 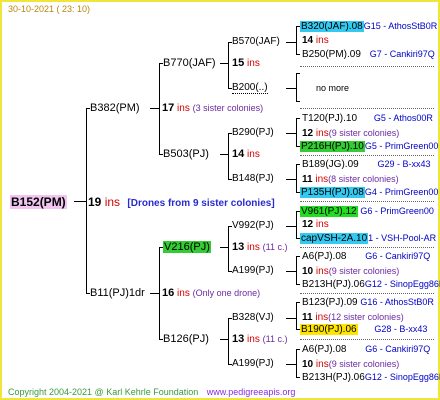 I want to click on footer-site-link: www.pedigreeapis.org, so click(x=251, y=392).